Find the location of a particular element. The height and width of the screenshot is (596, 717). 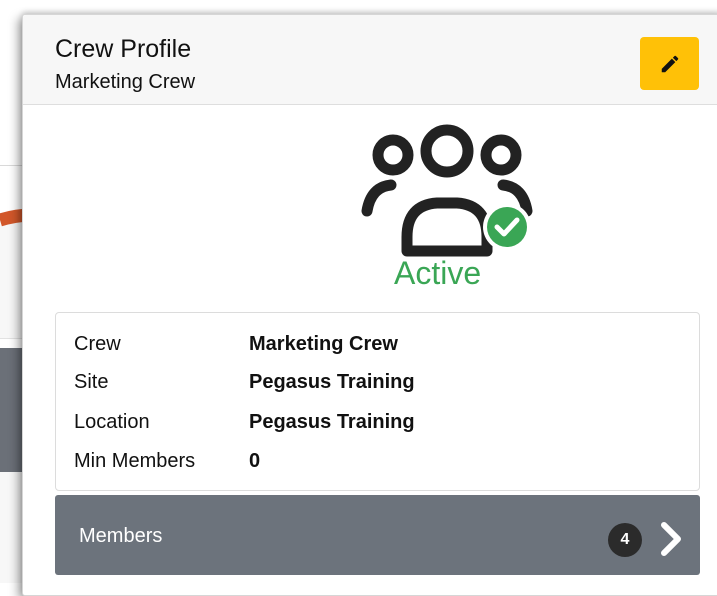

detail-label: Location is located at coordinates (112, 422).